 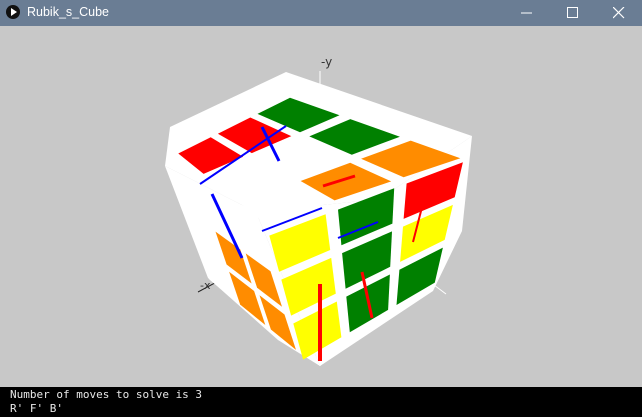 I want to click on maximize-button, so click(x=573, y=13).